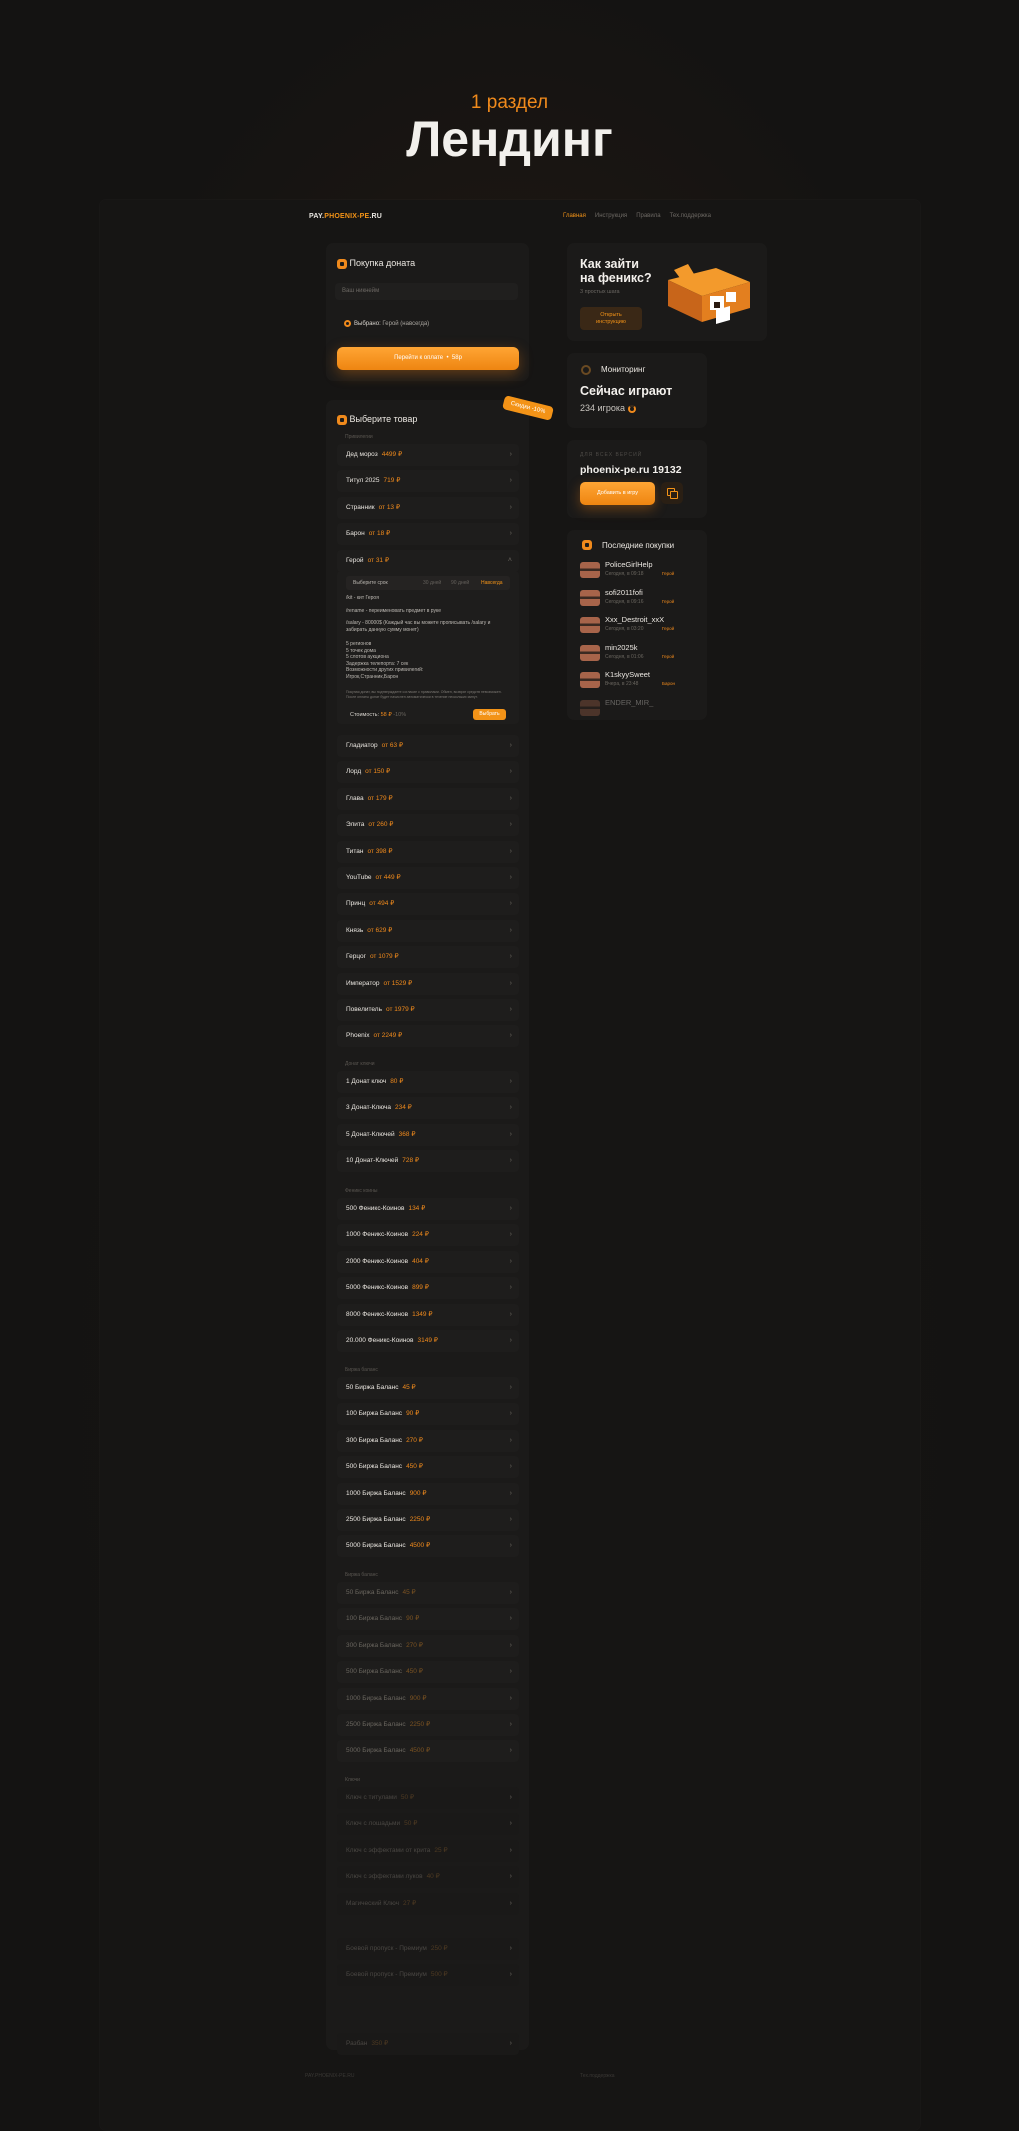 The height and width of the screenshot is (2131, 1019). I want to click on catalog-item: Император от 1529 ₽ ›, so click(428, 983).